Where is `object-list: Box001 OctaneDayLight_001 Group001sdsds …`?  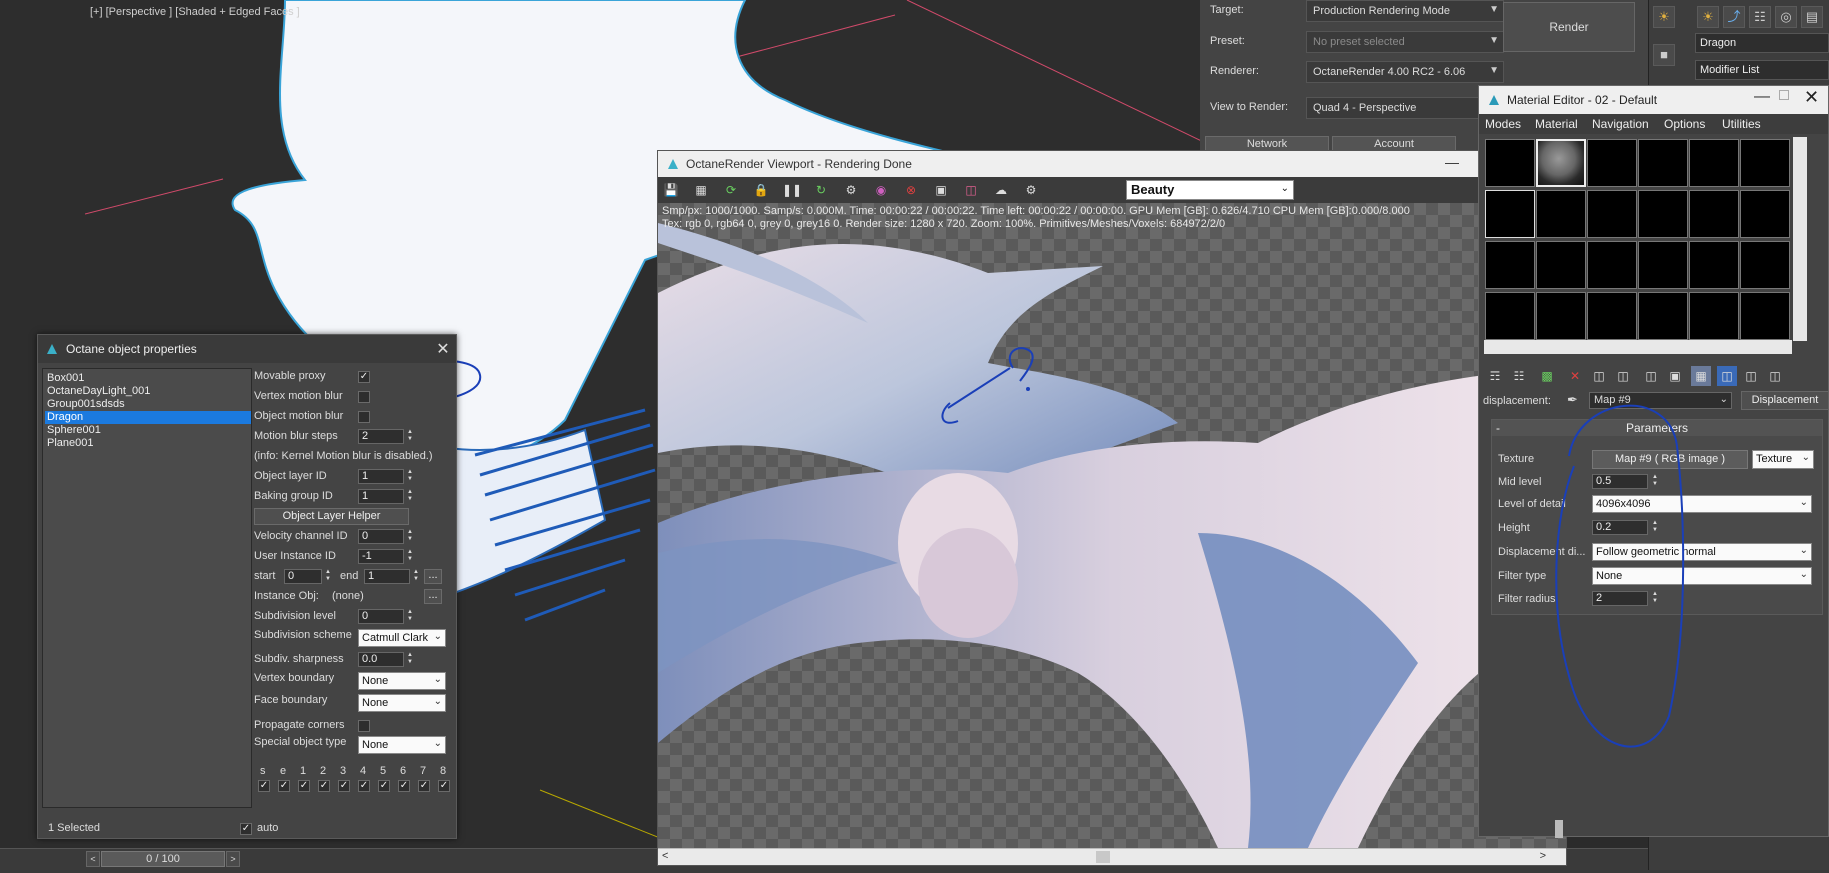
object-list: Box001 OctaneDayLight_001 Group001sdsds … is located at coordinates (147, 588).